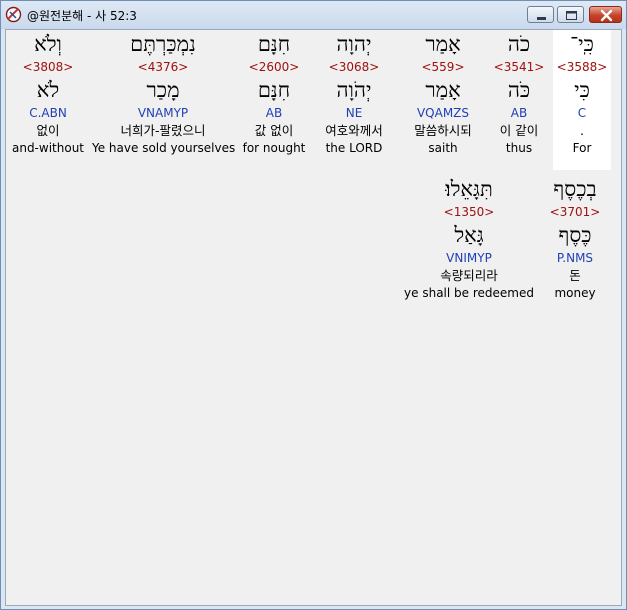  I want to click on english-gloss: saith, so click(443, 148).